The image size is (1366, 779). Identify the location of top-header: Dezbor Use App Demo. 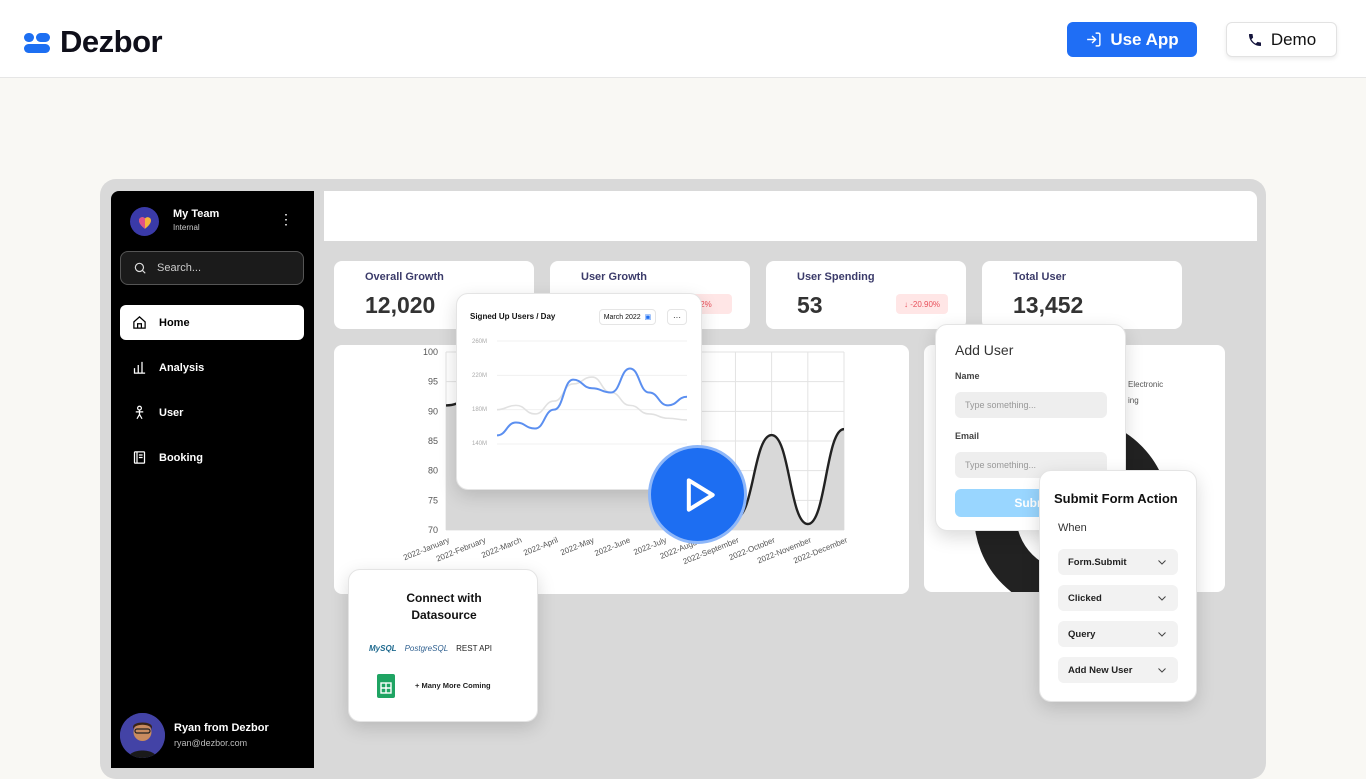
(683, 39).